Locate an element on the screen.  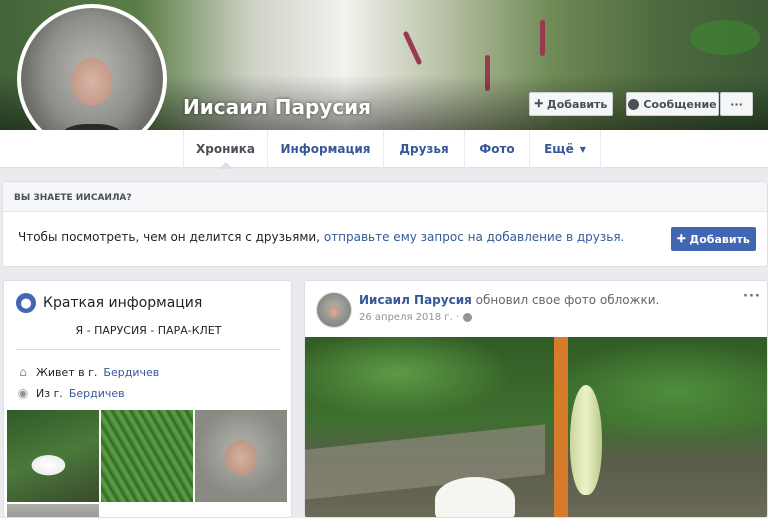
add-friend-primary-button: ➕︎ Добавить is located at coordinates (713, 239).